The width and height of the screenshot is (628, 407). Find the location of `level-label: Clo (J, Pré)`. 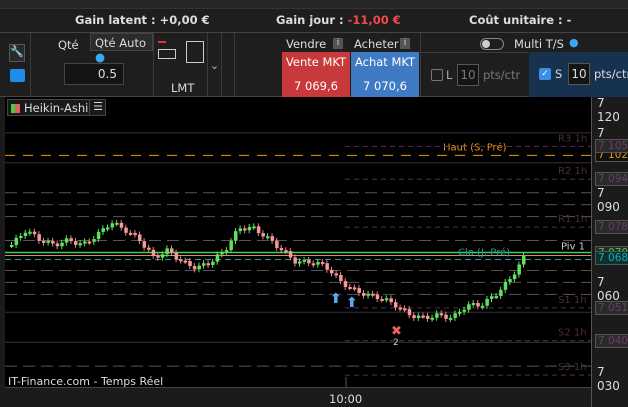

level-label: Clo (J, Pré) is located at coordinates (484, 252).